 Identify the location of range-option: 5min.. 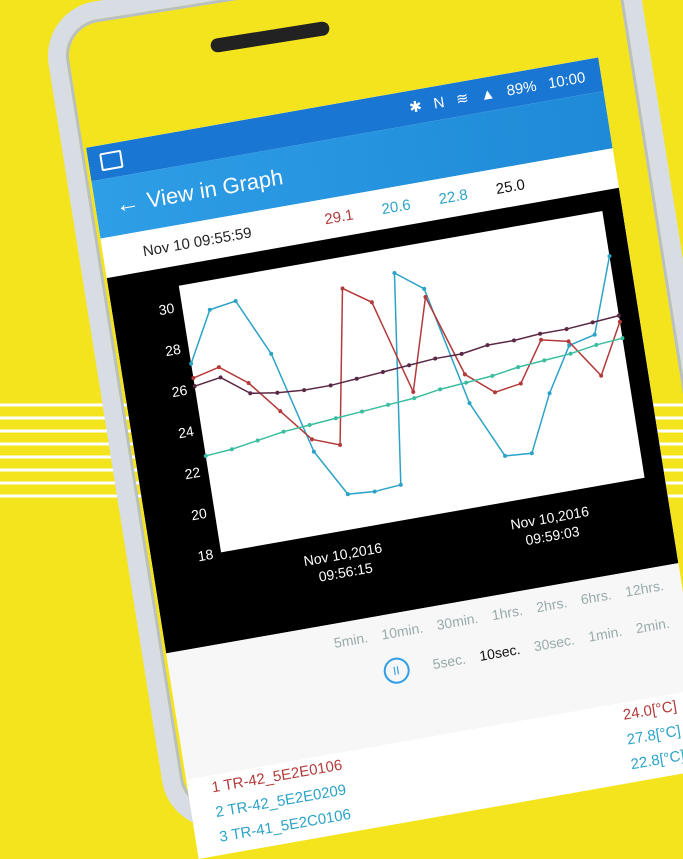
(351, 640).